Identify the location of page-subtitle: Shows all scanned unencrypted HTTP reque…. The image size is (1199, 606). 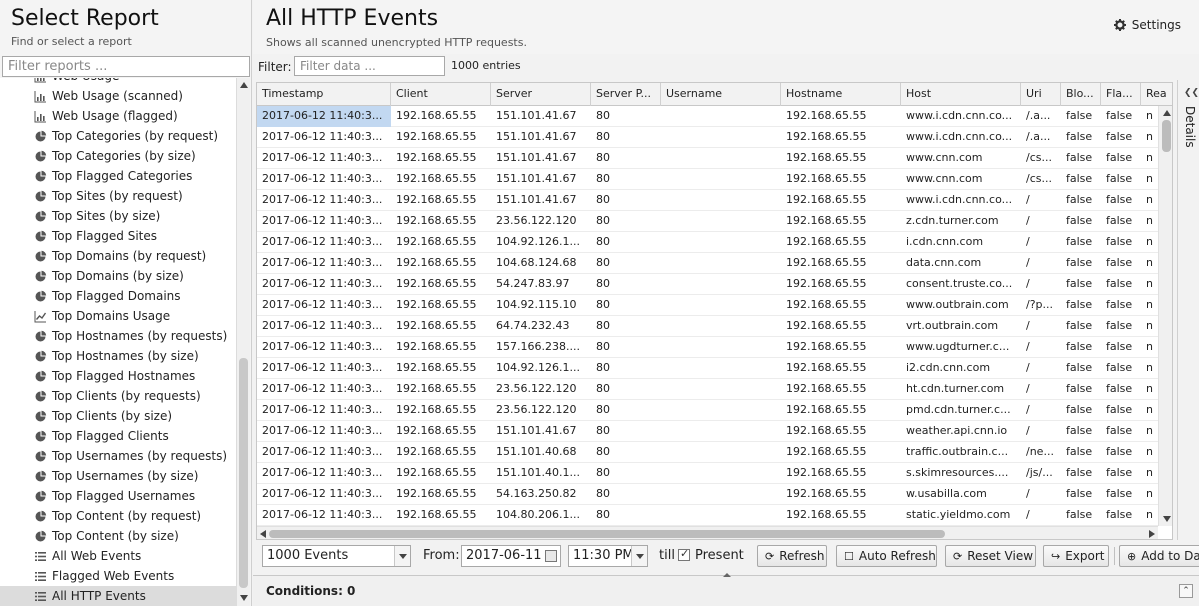
(396, 42).